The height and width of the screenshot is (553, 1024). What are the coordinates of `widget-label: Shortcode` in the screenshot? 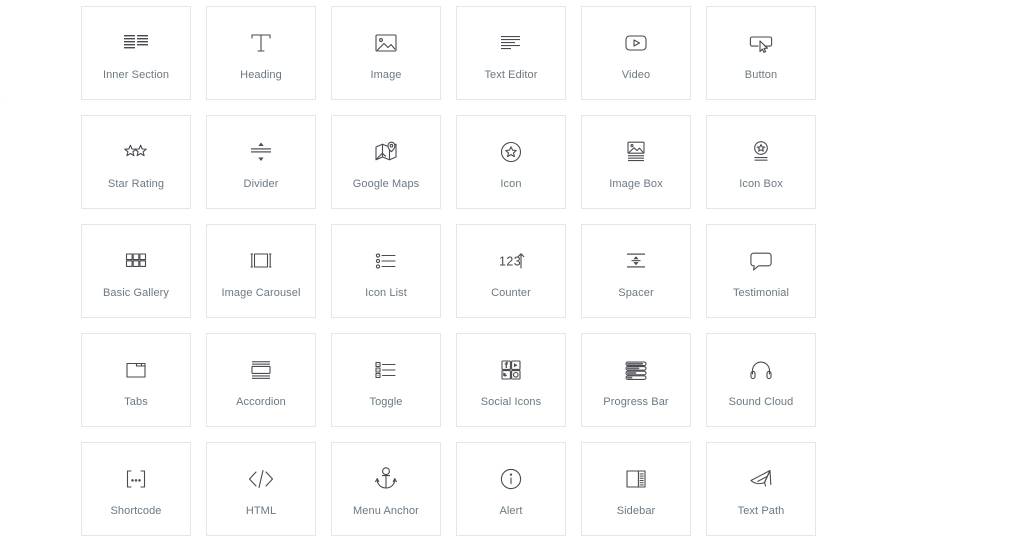 It's located at (136, 510).